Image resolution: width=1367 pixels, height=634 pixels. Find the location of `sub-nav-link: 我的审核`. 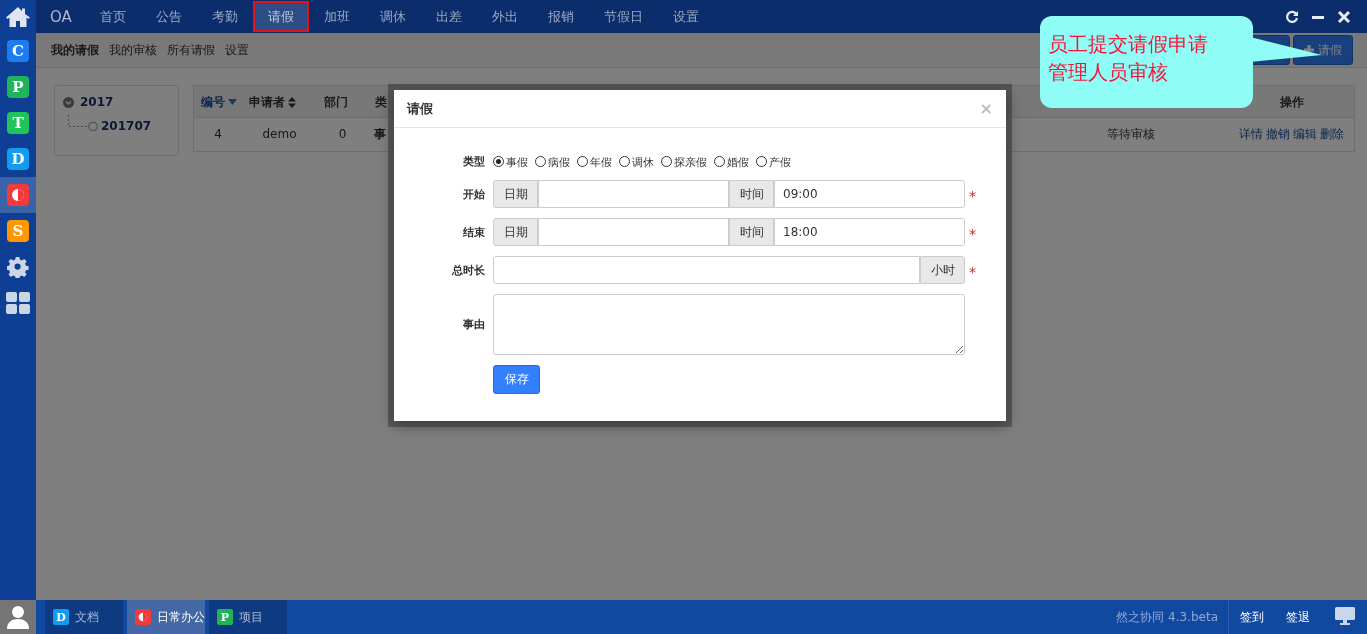

sub-nav-link: 我的审核 is located at coordinates (133, 50).